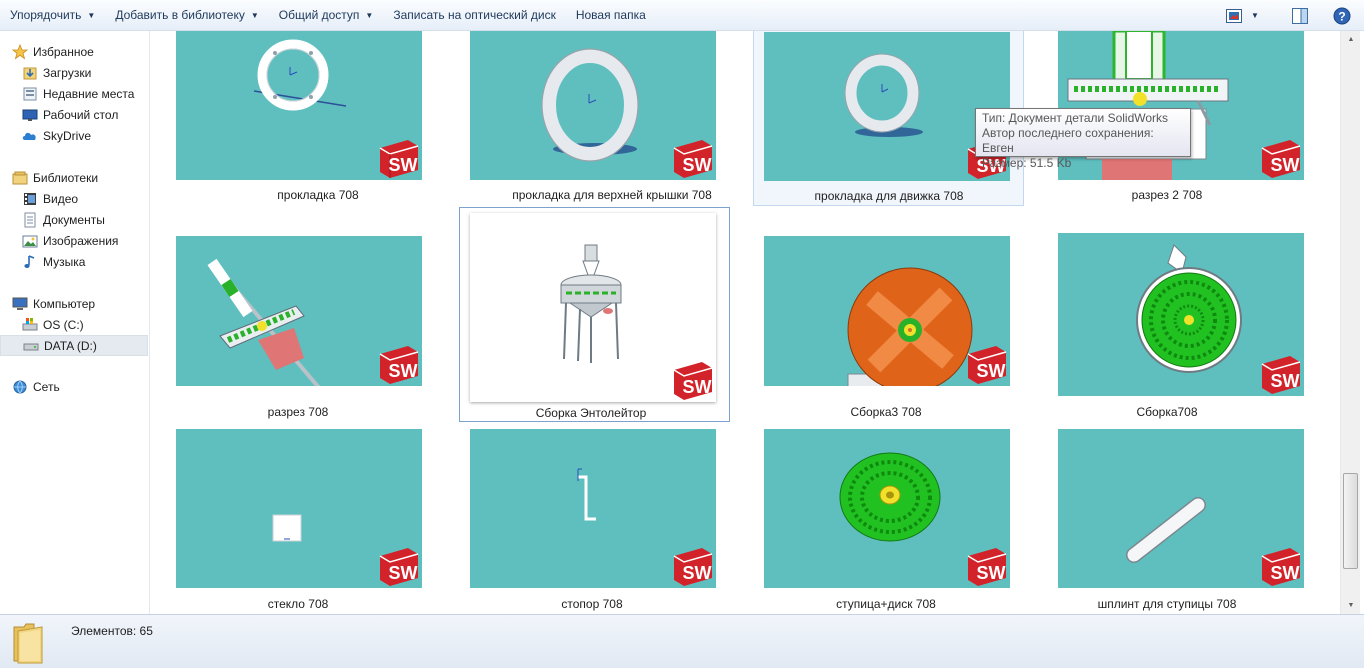 Image resolution: width=1364 pixels, height=668 pixels. What do you see at coordinates (20, 387) in the screenshot?
I see `network-icon` at bounding box center [20, 387].